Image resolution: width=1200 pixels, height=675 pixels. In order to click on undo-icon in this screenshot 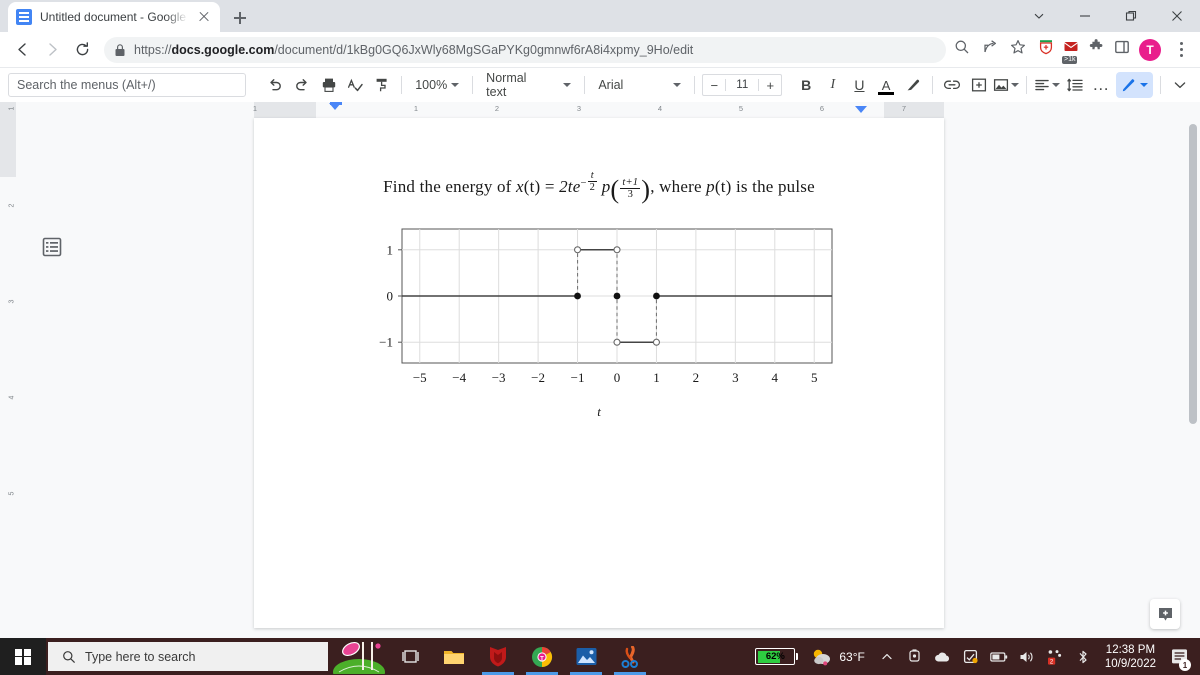, I will do `click(275, 85)`.